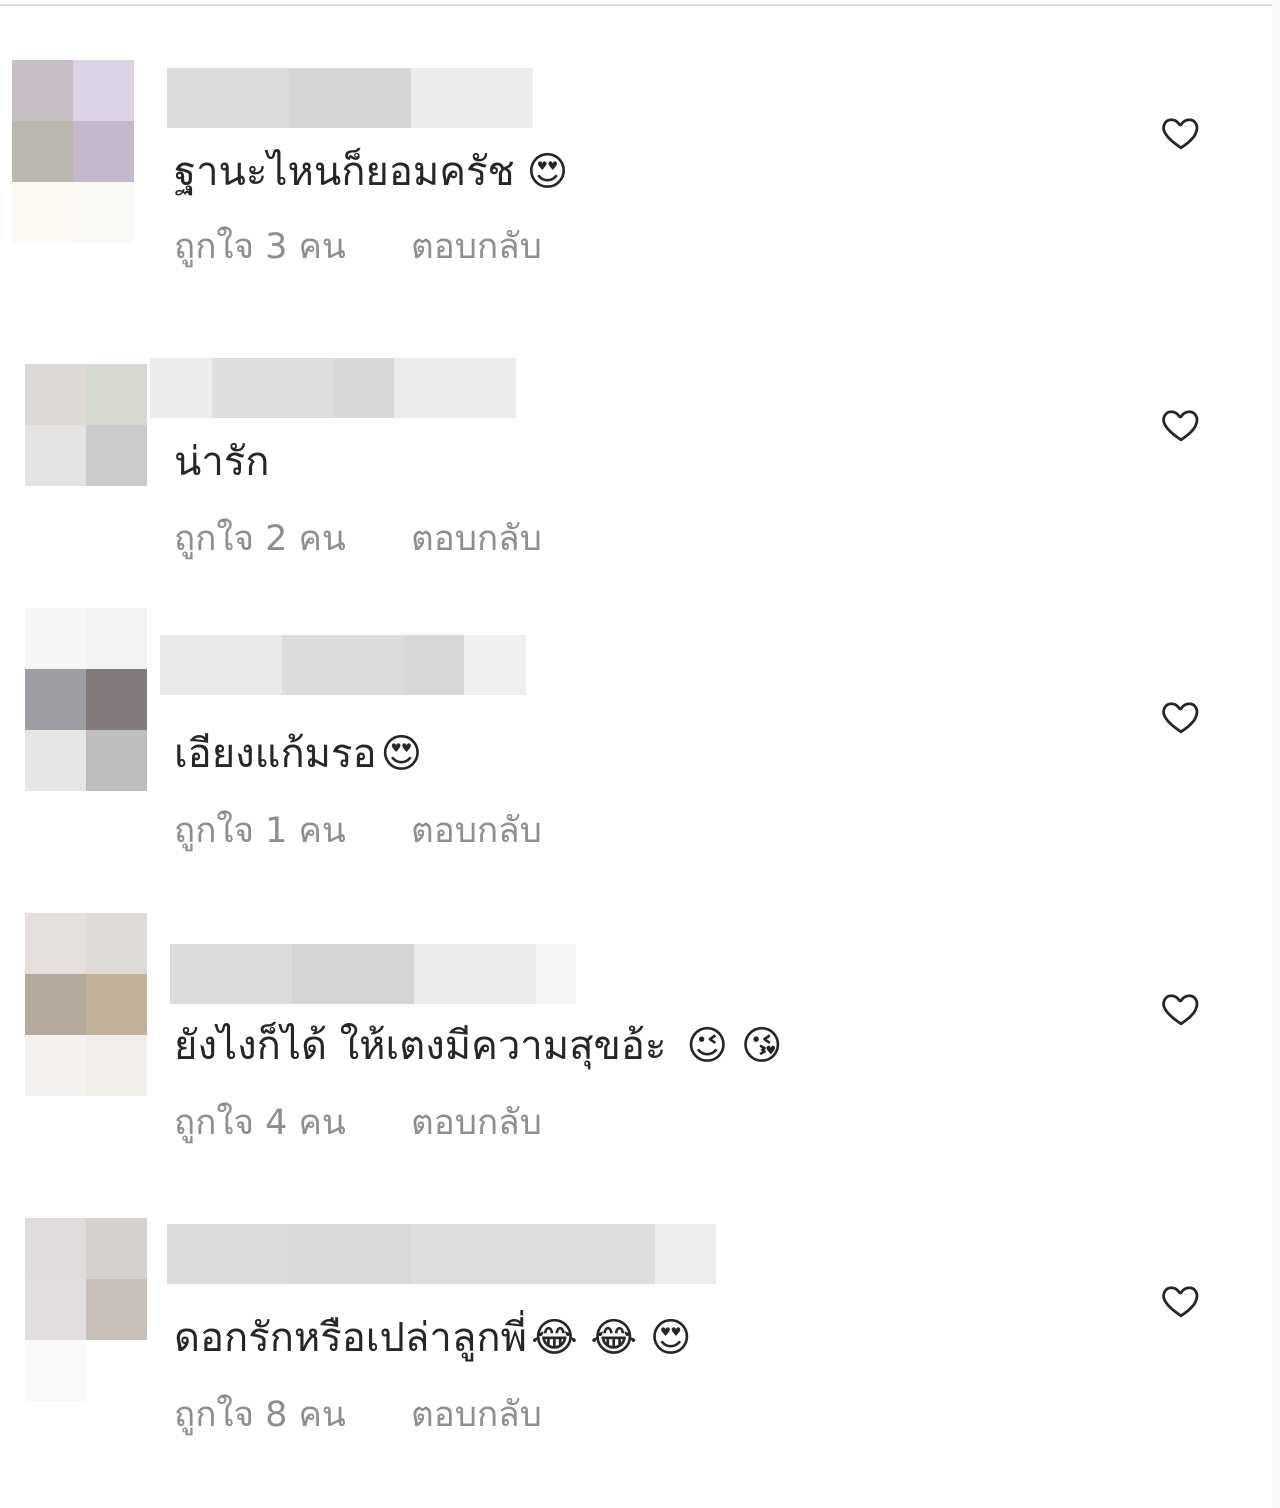 This screenshot has width=1280, height=1508. Describe the element at coordinates (260, 539) in the screenshot. I see `like-count: ถูกใจ 2 คน` at that location.